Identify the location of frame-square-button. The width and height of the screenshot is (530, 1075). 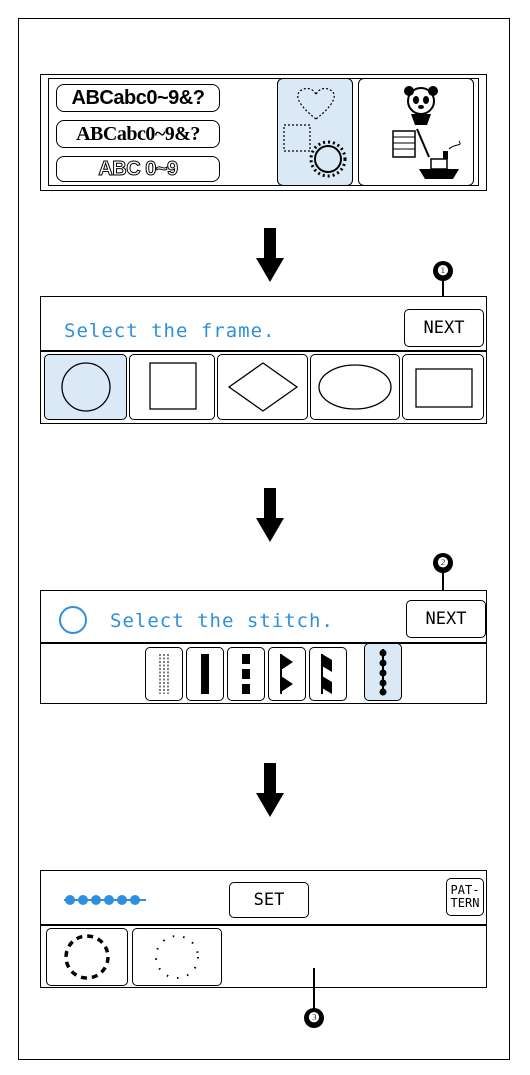
(172, 387).